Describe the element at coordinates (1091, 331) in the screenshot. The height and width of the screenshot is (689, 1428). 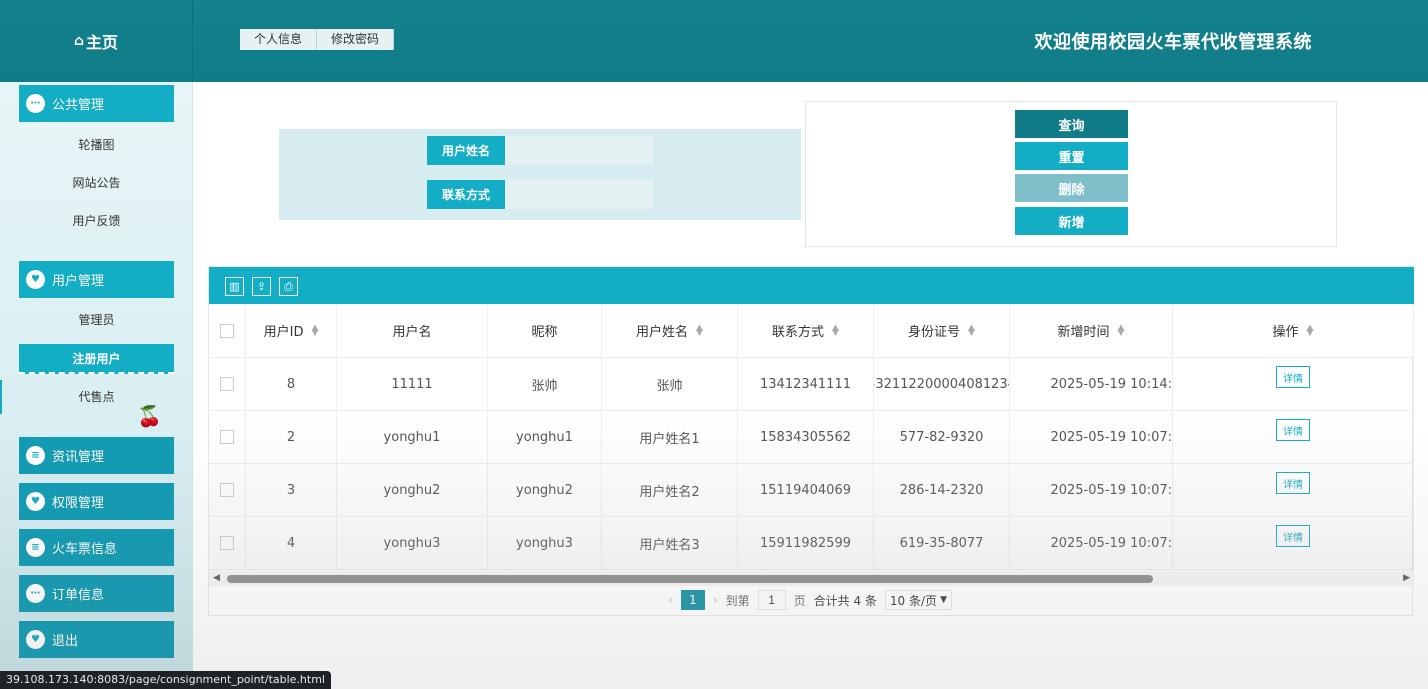
I see `col-header-created: 新增时间 ▲ ▼` at that location.